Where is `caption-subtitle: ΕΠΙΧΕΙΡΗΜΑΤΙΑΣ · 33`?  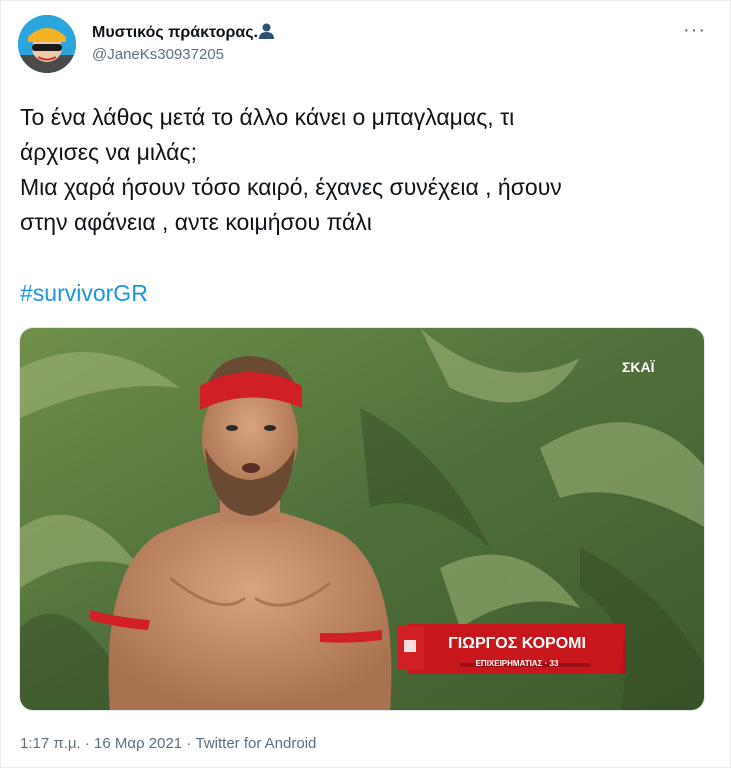 caption-subtitle: ΕΠΙΧΕΙΡΗΜΑΤΙΑΣ · 33 is located at coordinates (517, 663).